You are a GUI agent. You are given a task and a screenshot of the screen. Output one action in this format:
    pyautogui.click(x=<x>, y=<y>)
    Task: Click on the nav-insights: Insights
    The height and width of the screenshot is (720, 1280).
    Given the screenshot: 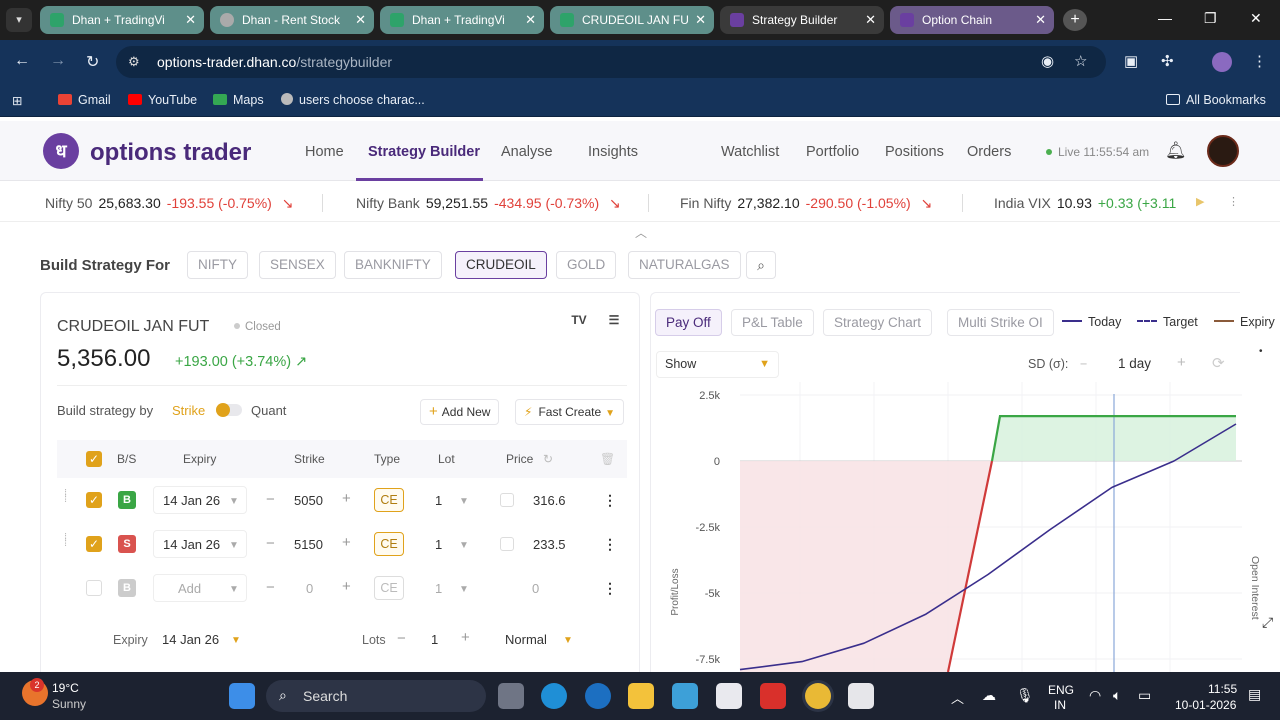 What is the action you would take?
    pyautogui.click(x=613, y=152)
    